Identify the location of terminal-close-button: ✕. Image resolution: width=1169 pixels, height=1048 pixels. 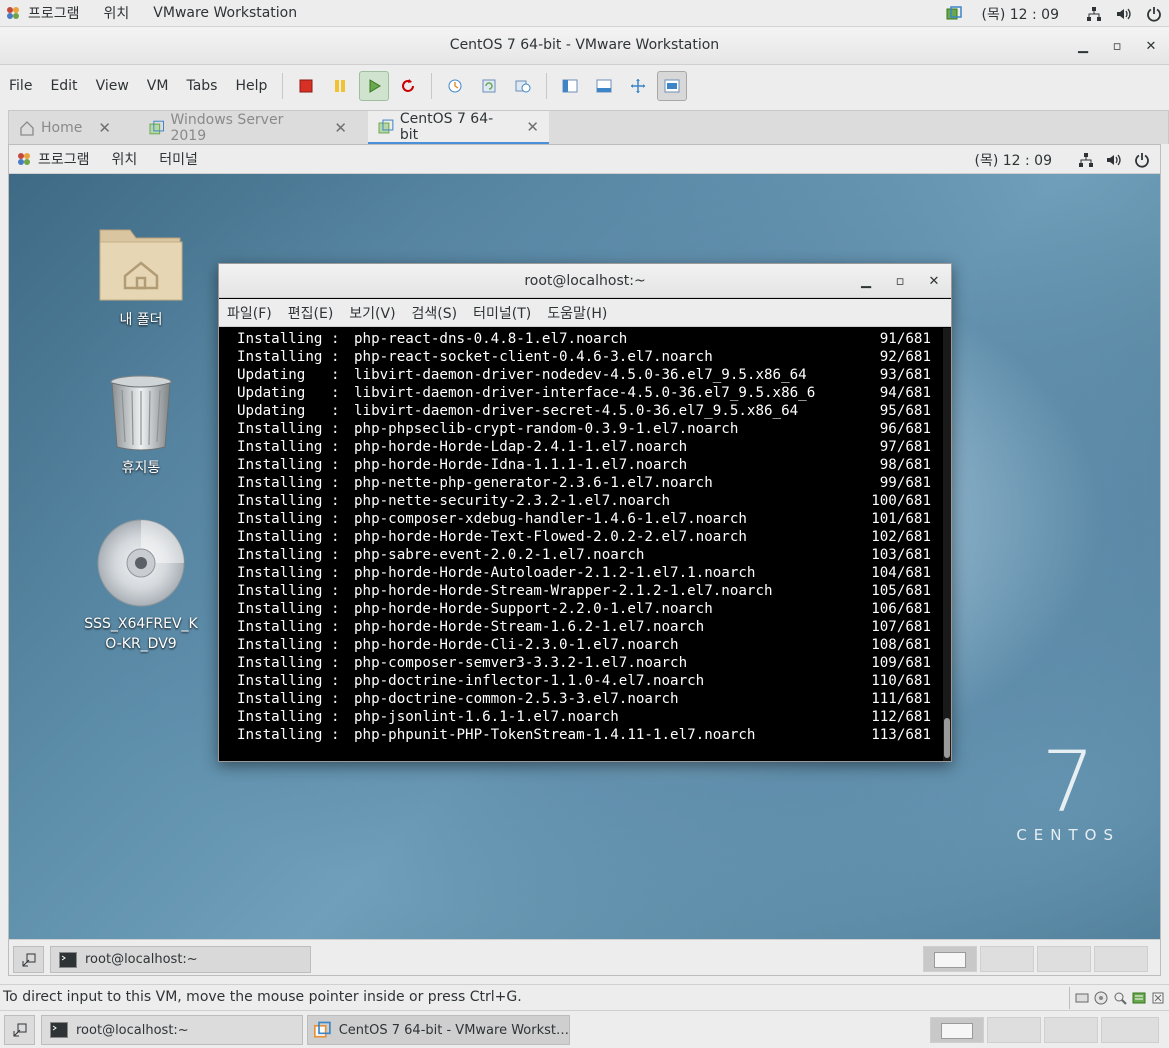
(934, 281).